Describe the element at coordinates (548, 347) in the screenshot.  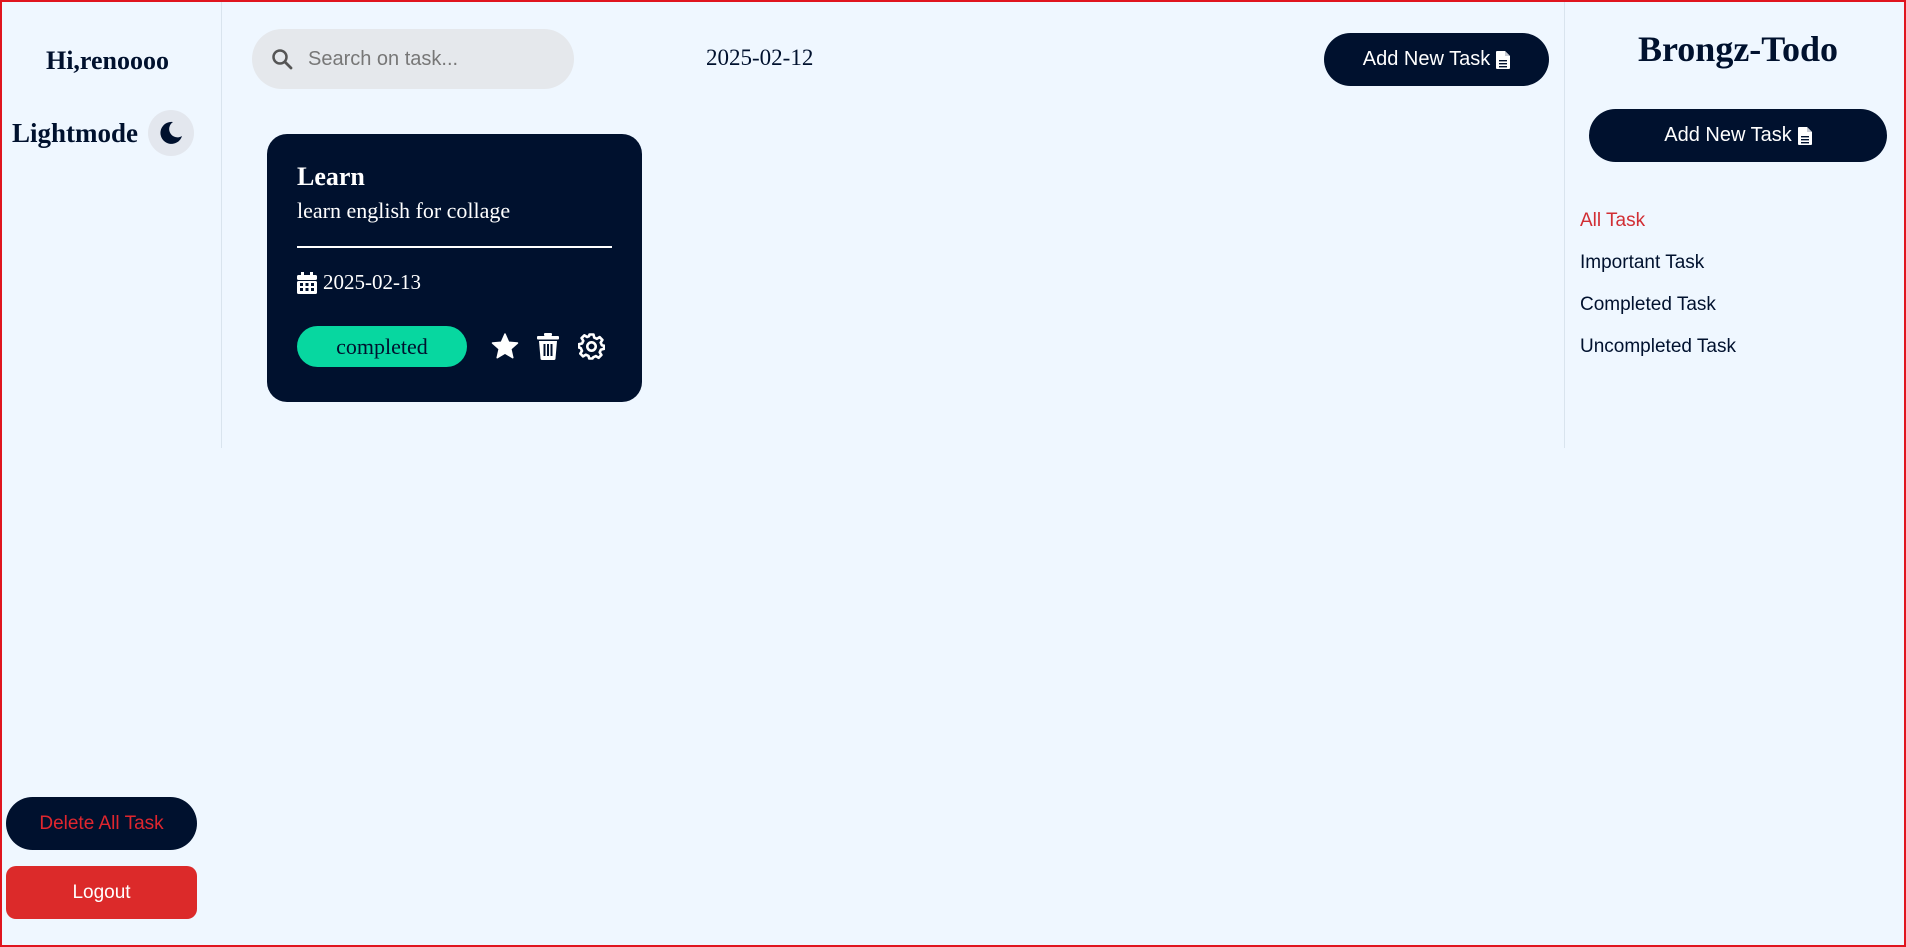
I see `trash-icon` at that location.